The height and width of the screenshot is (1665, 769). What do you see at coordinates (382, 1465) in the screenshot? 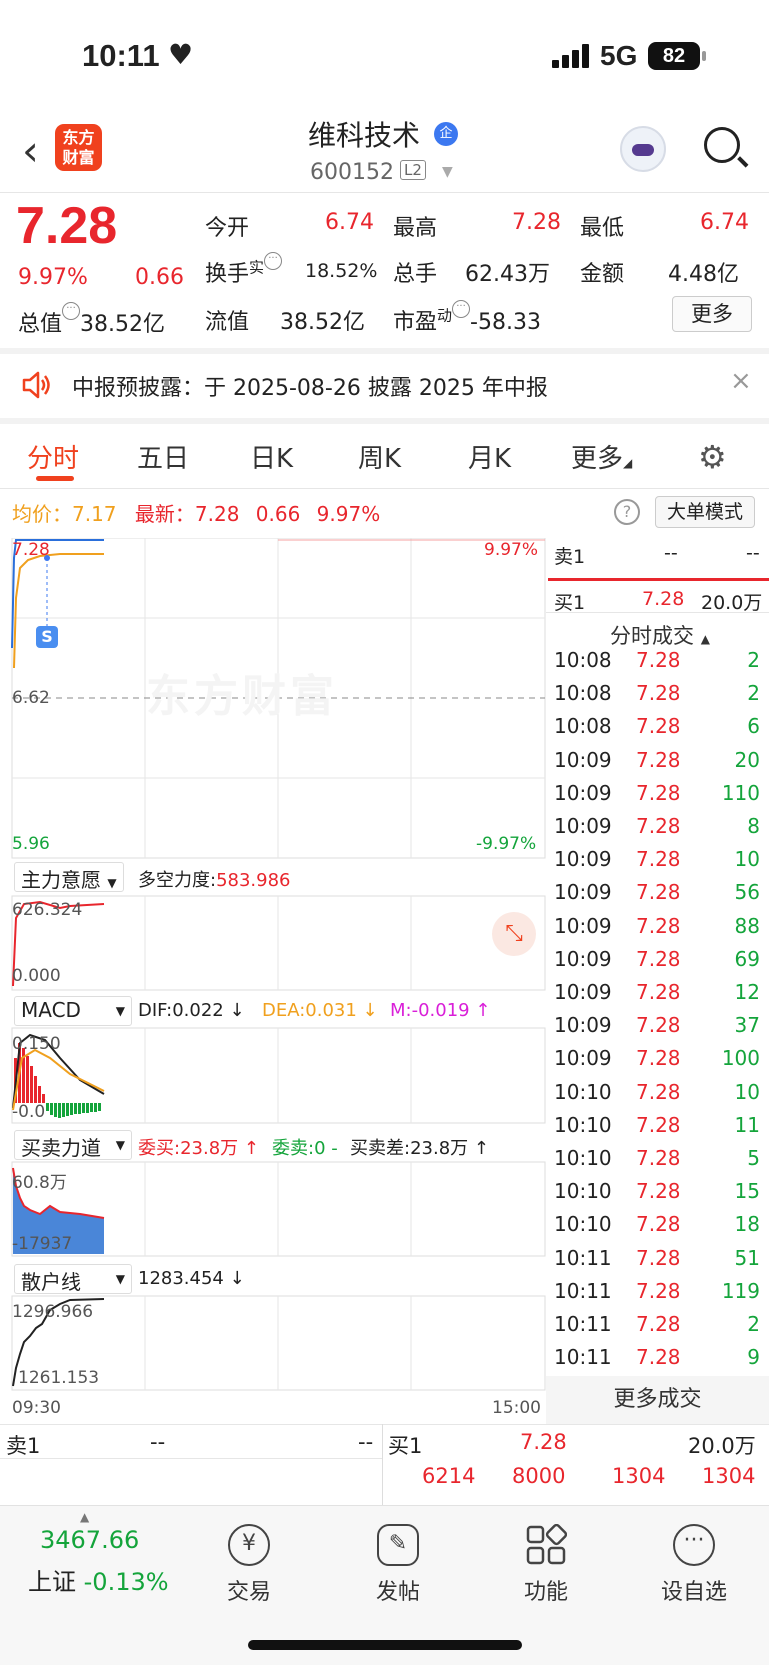
I see `book-separator` at bounding box center [382, 1465].